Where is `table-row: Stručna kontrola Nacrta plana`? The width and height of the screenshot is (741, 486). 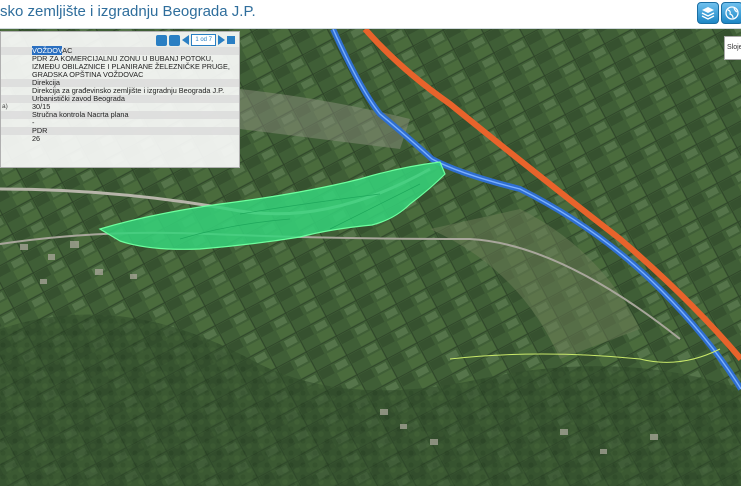 table-row: Stručna kontrola Nacrta plana is located at coordinates (120, 115).